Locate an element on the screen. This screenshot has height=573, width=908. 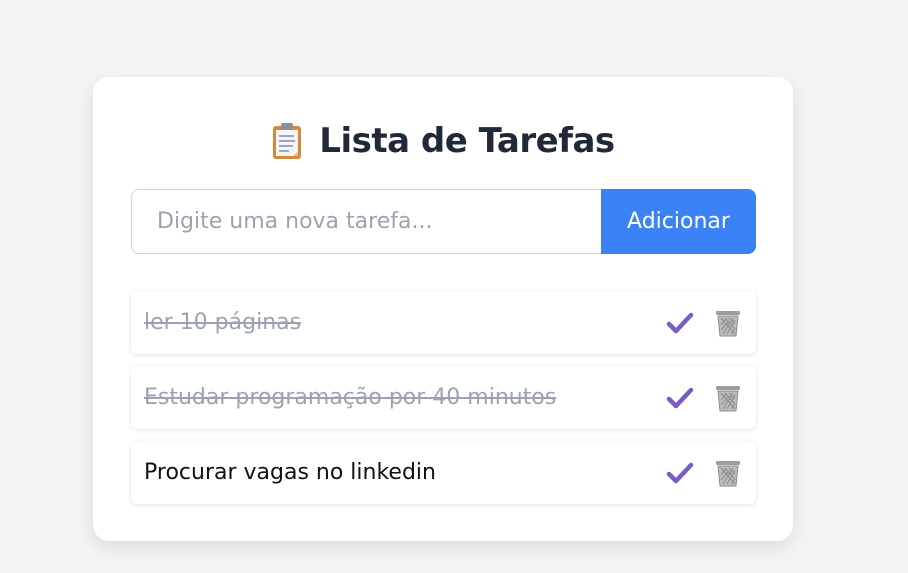
task-input is located at coordinates (366, 221).